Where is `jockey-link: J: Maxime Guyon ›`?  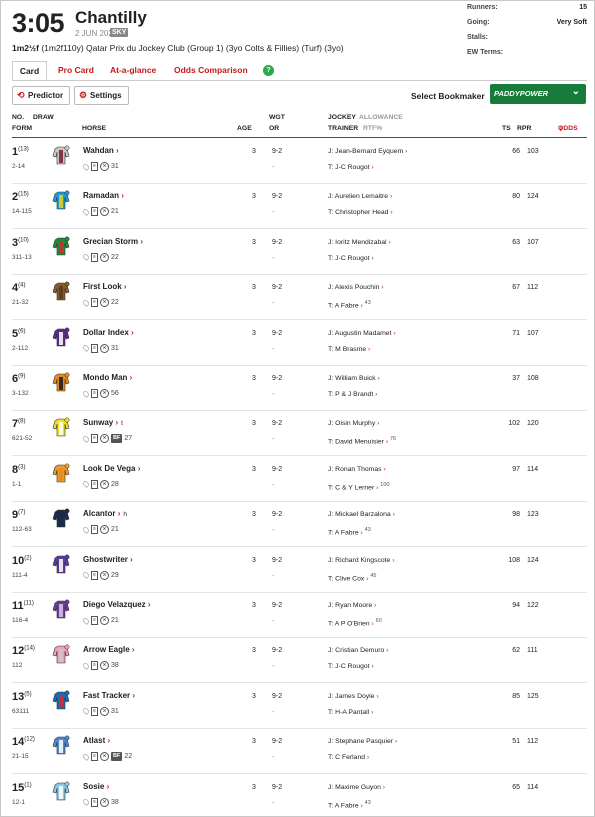 jockey-link: J: Maxime Guyon › is located at coordinates (356, 787).